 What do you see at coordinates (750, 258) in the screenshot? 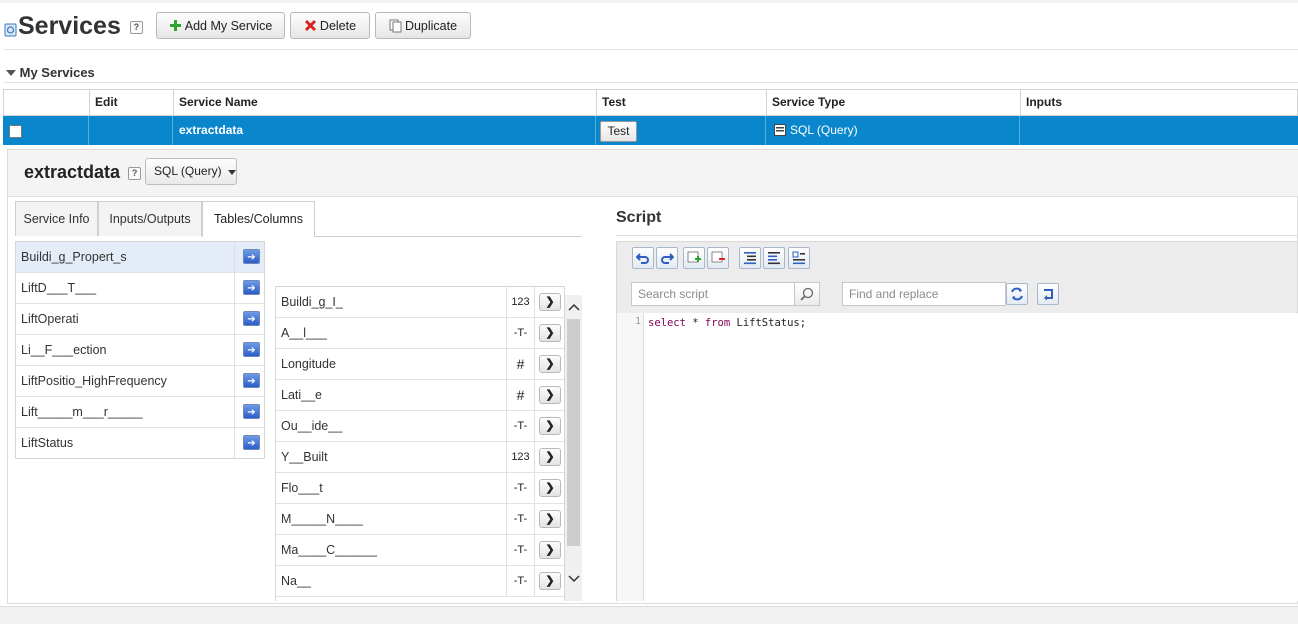
I see `indent-button` at bounding box center [750, 258].